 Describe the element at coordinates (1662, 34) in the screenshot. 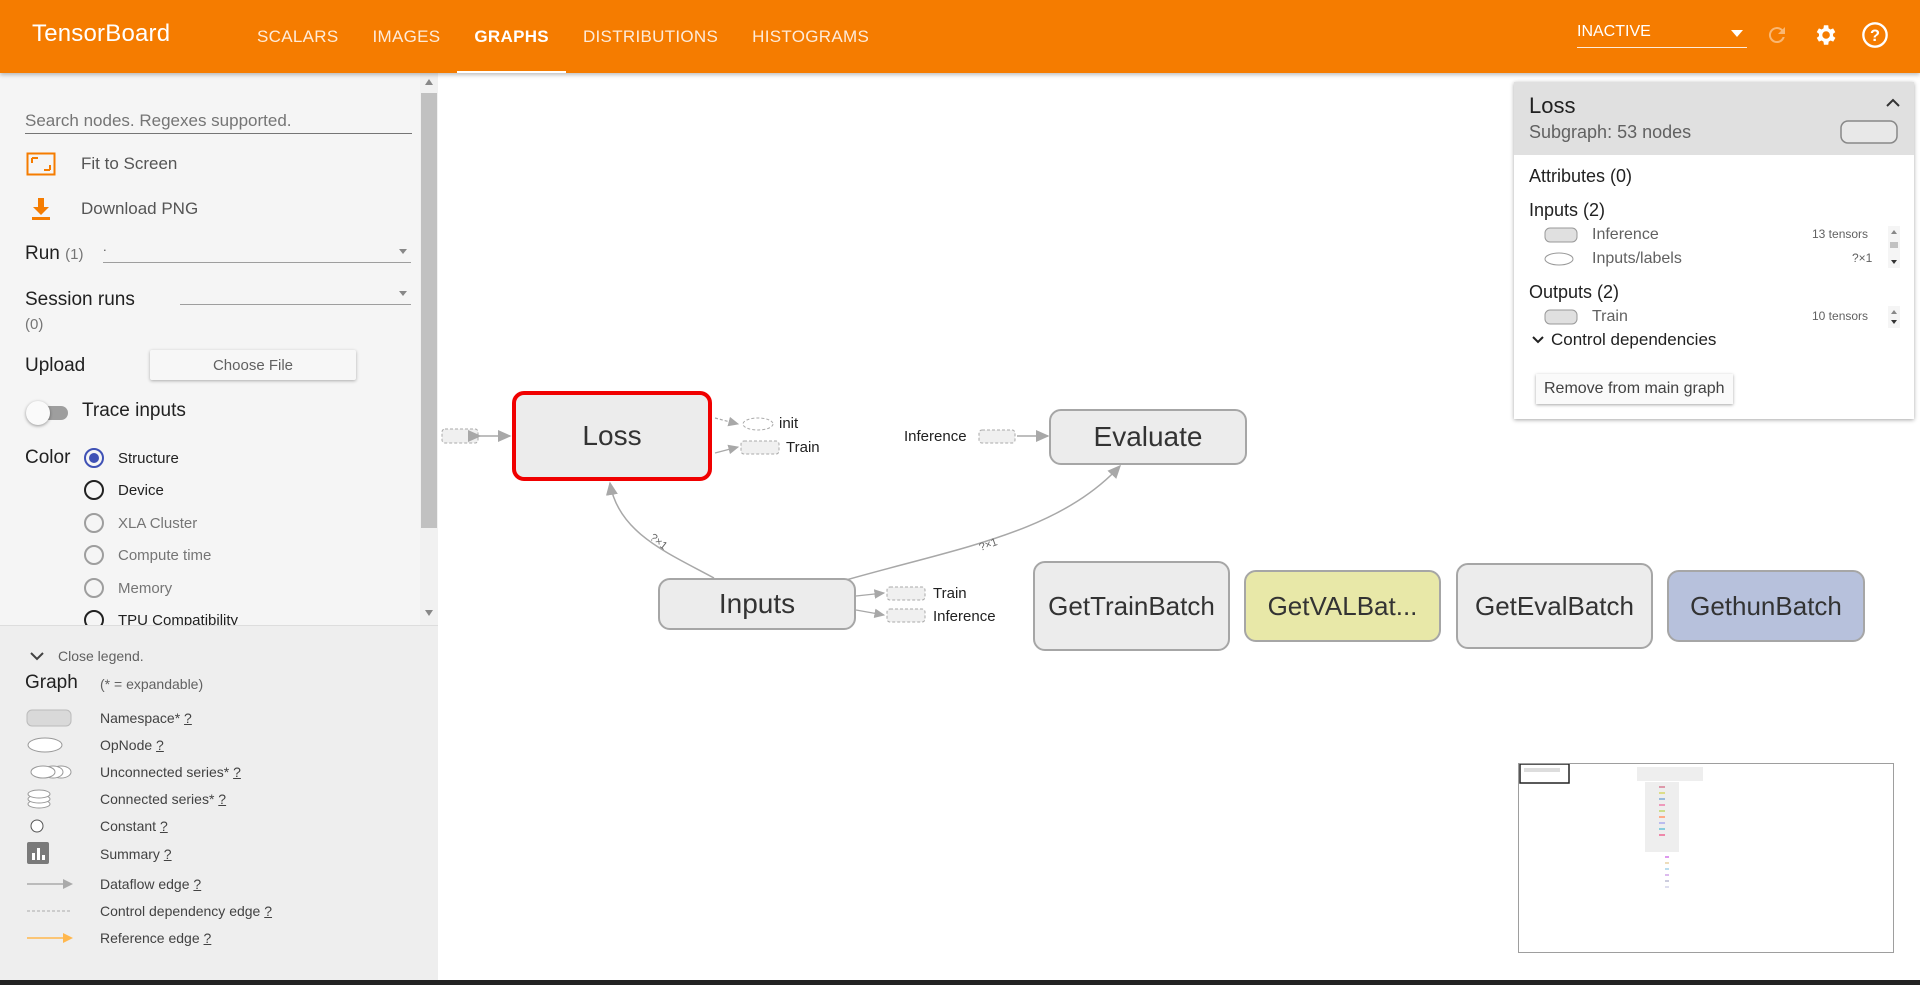

I see `plugin-status-select: INACTIVE` at that location.